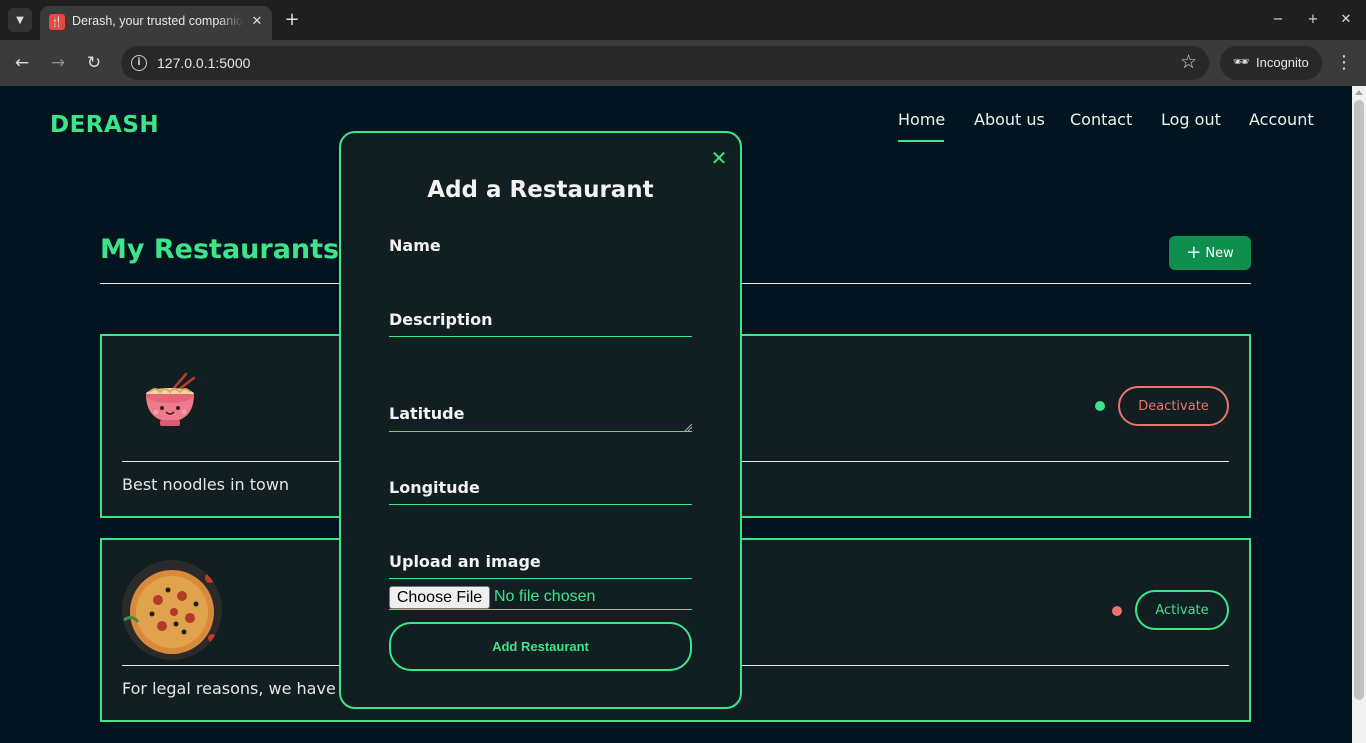 This screenshot has width=1366, height=743. I want to click on reload-icon: ↻, so click(94, 63).